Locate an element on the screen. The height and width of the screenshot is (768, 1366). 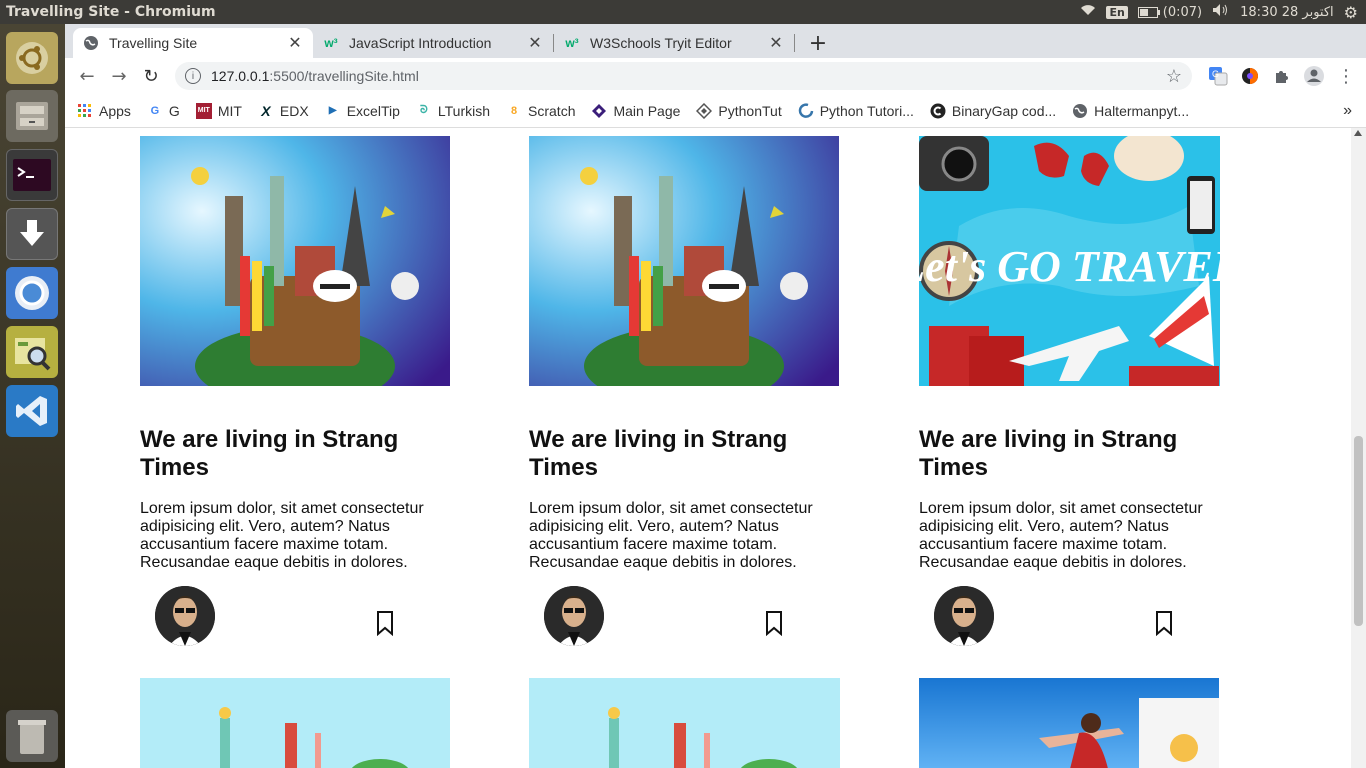
bookmark-scratch: 8 Scratch is located at coordinates (541, 110).